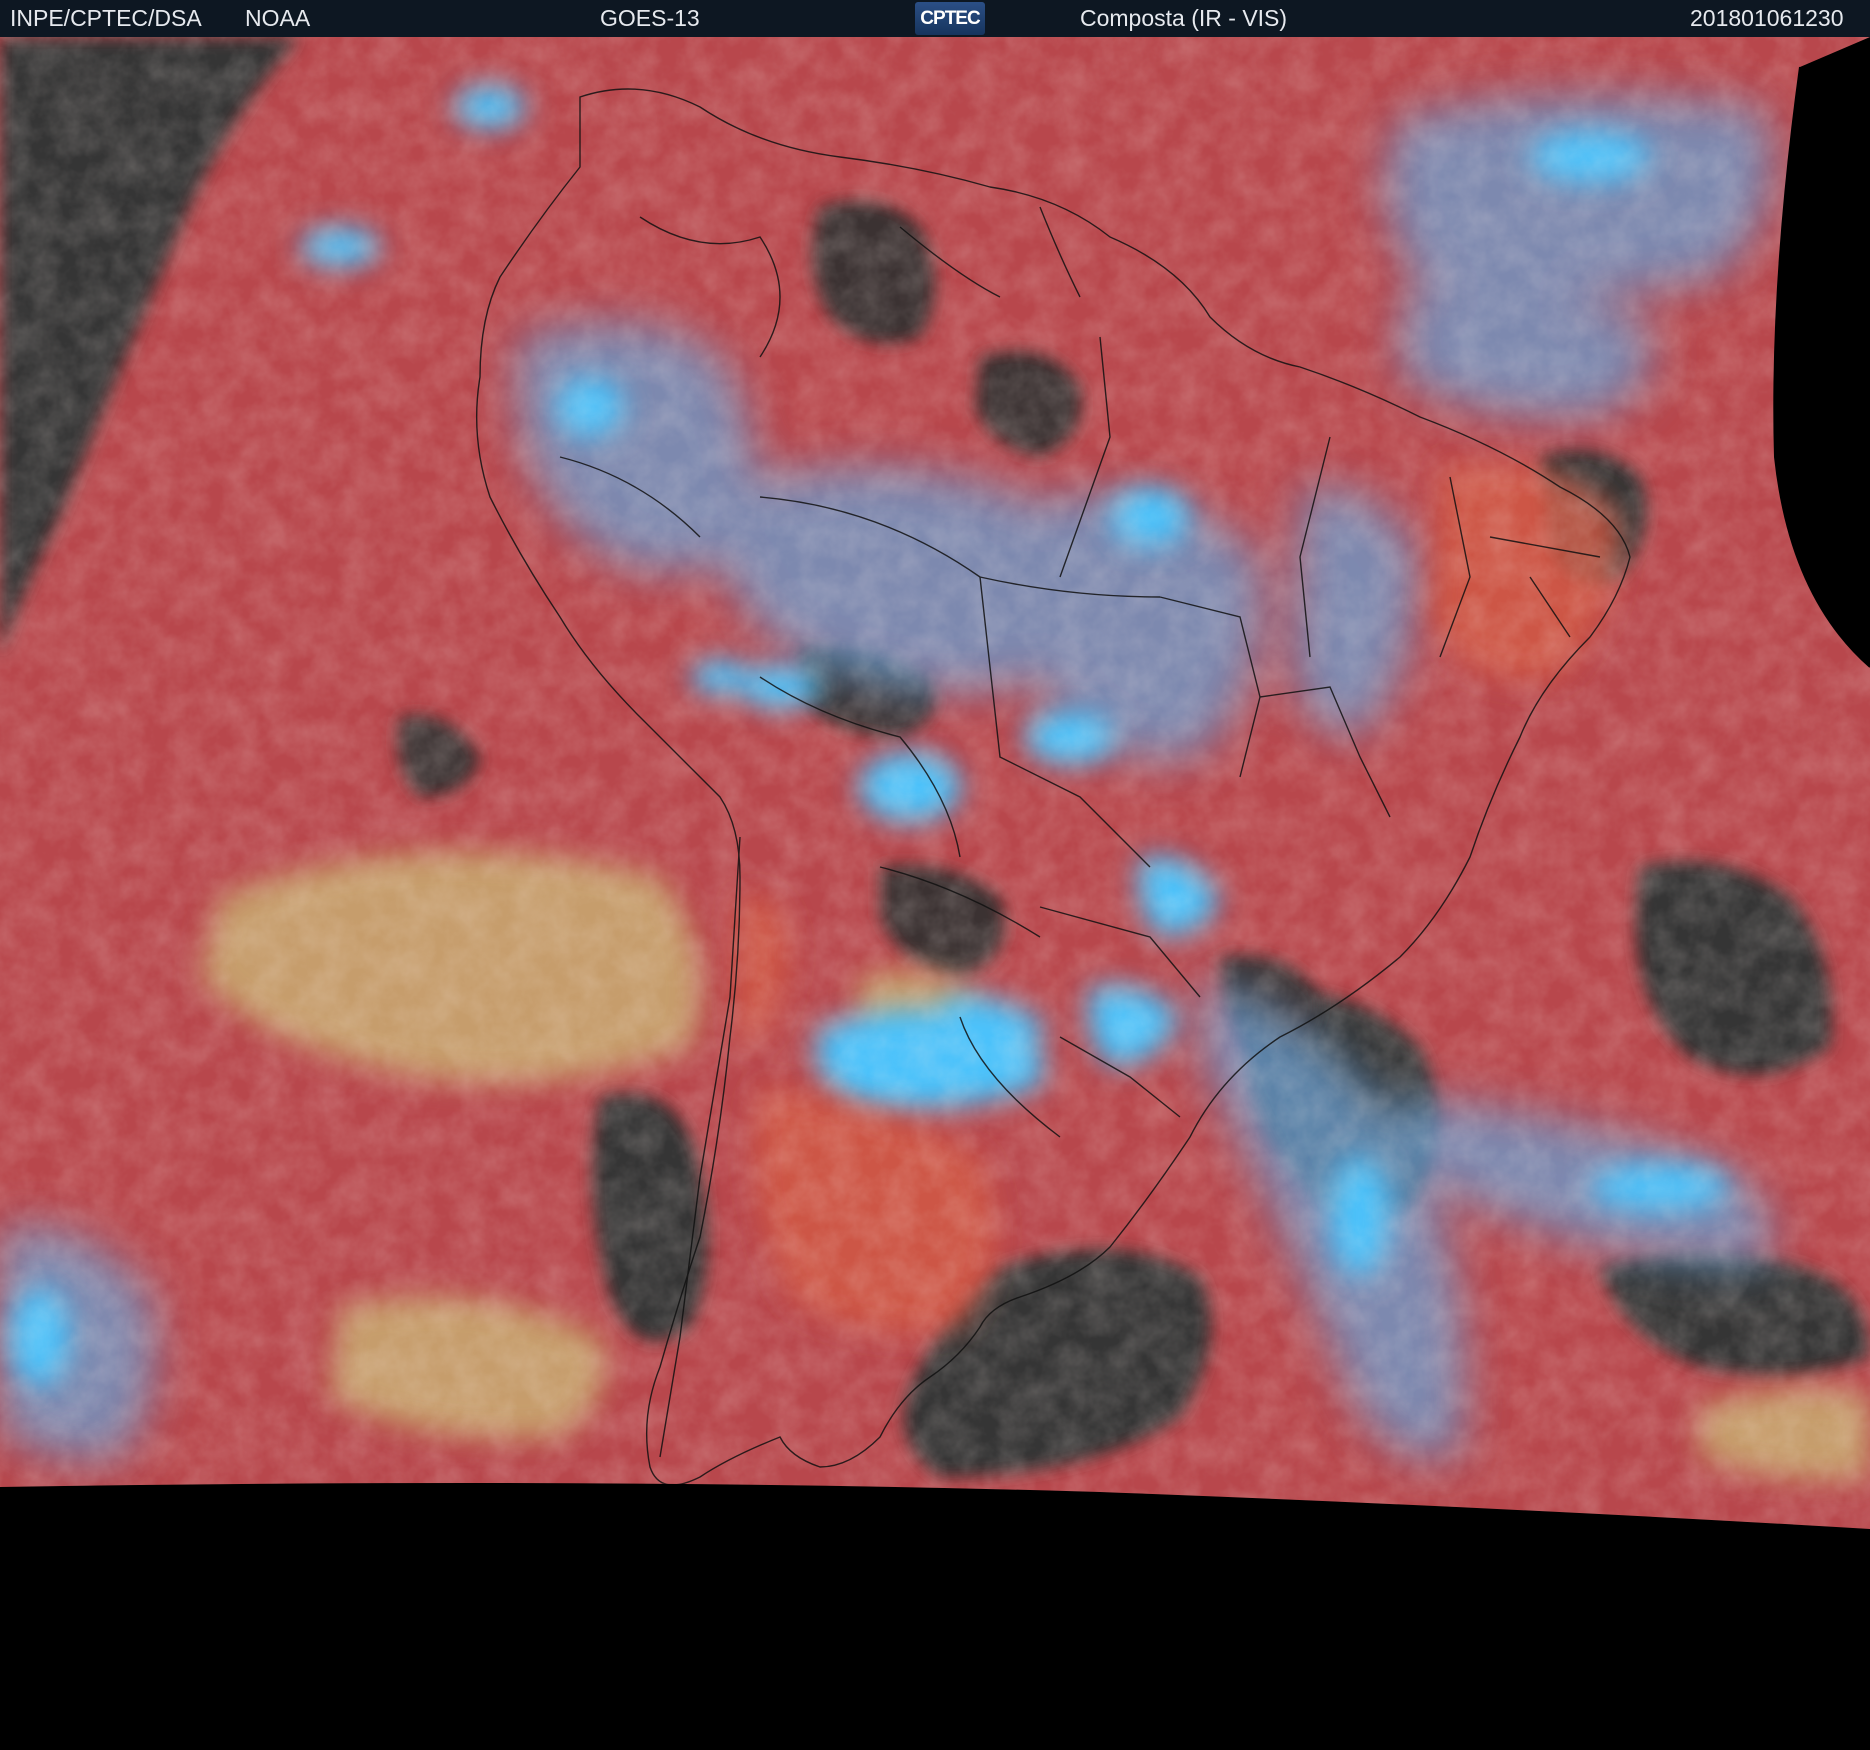  What do you see at coordinates (278, 18) in the screenshot?
I see `agency-label: NOAA` at bounding box center [278, 18].